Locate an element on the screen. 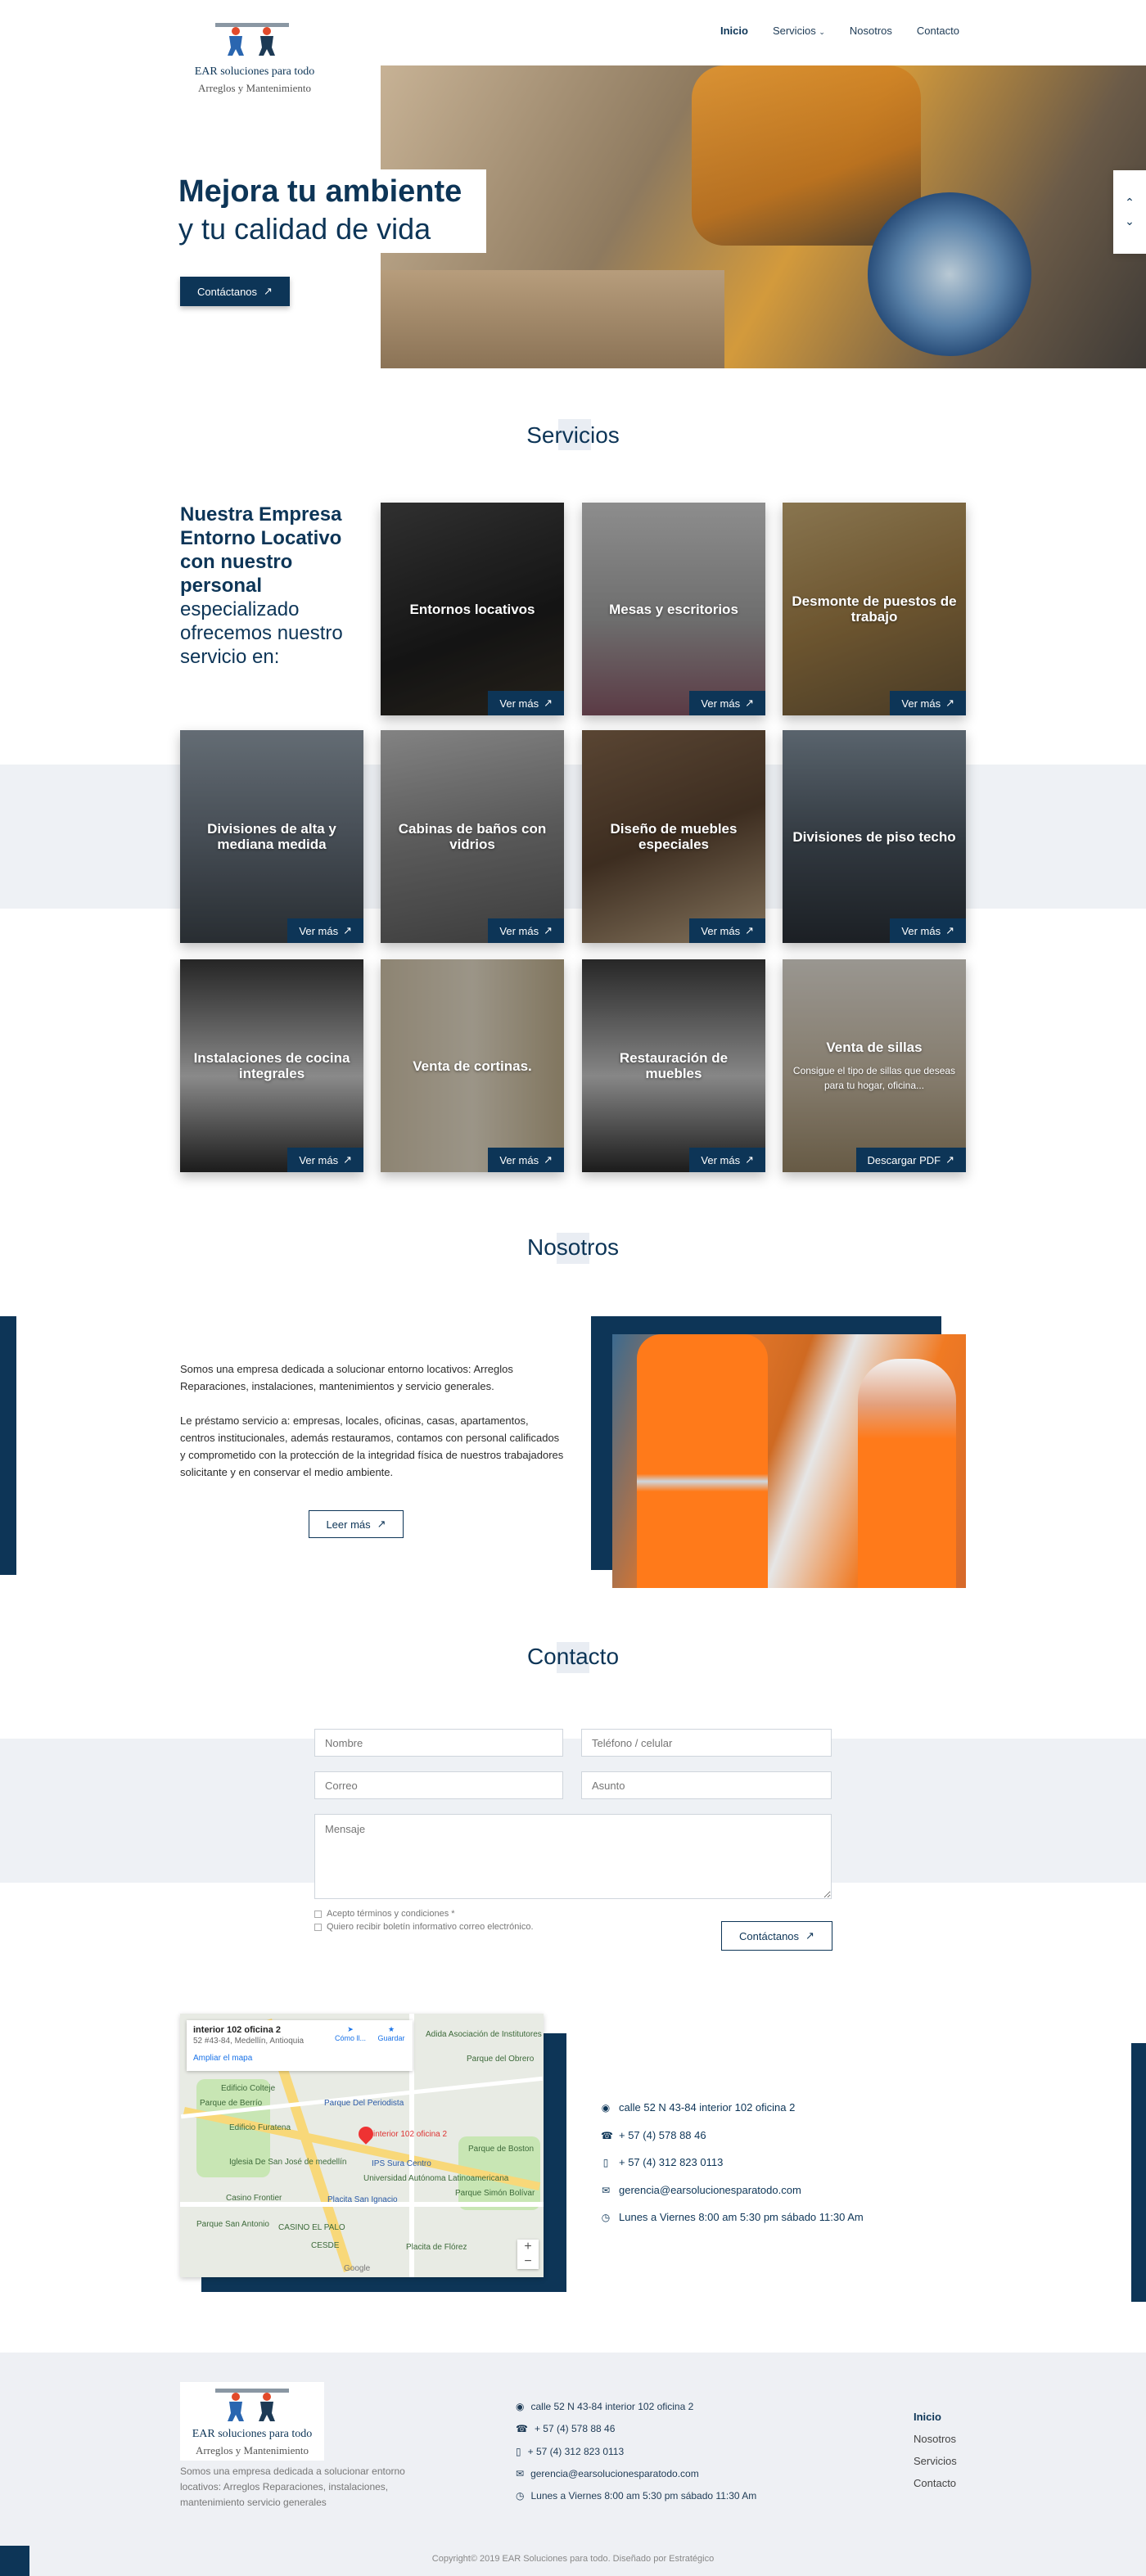 The width and height of the screenshot is (1146, 2576). service-card-title: Diseño de muebles especiales is located at coordinates (674, 836).